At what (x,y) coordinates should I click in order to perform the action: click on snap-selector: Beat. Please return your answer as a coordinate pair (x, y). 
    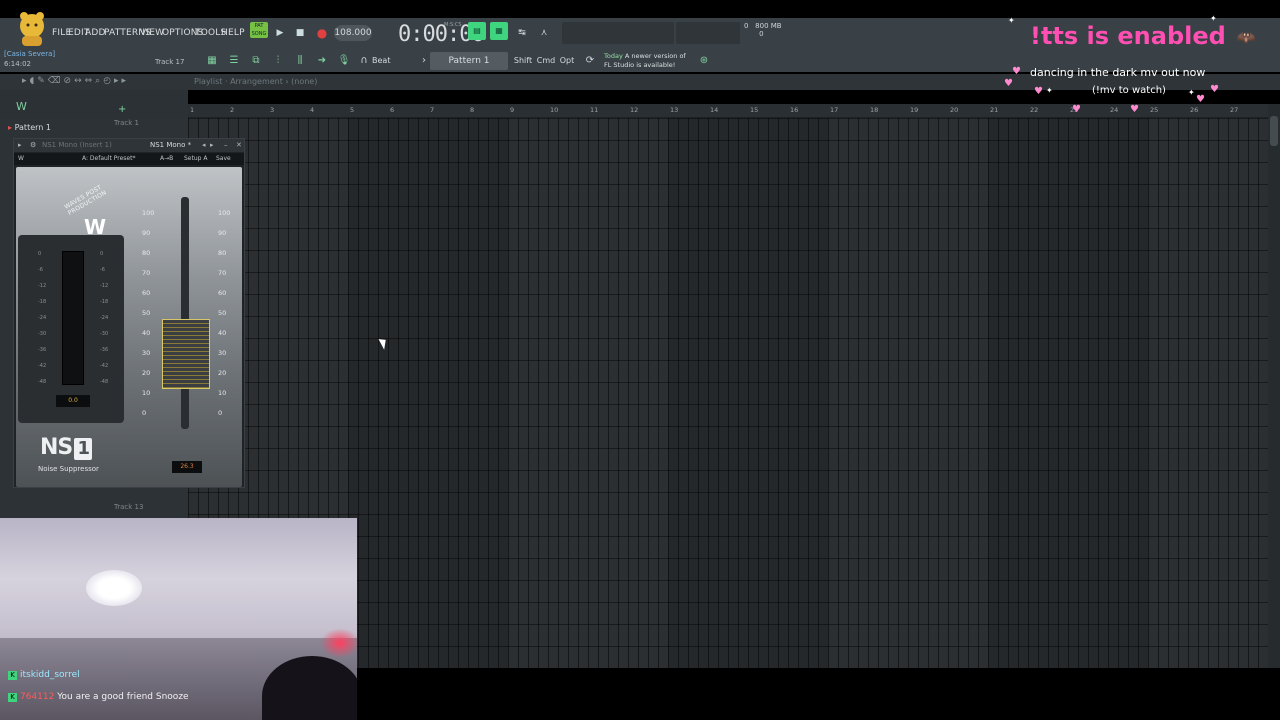
    Looking at the image, I should click on (381, 61).